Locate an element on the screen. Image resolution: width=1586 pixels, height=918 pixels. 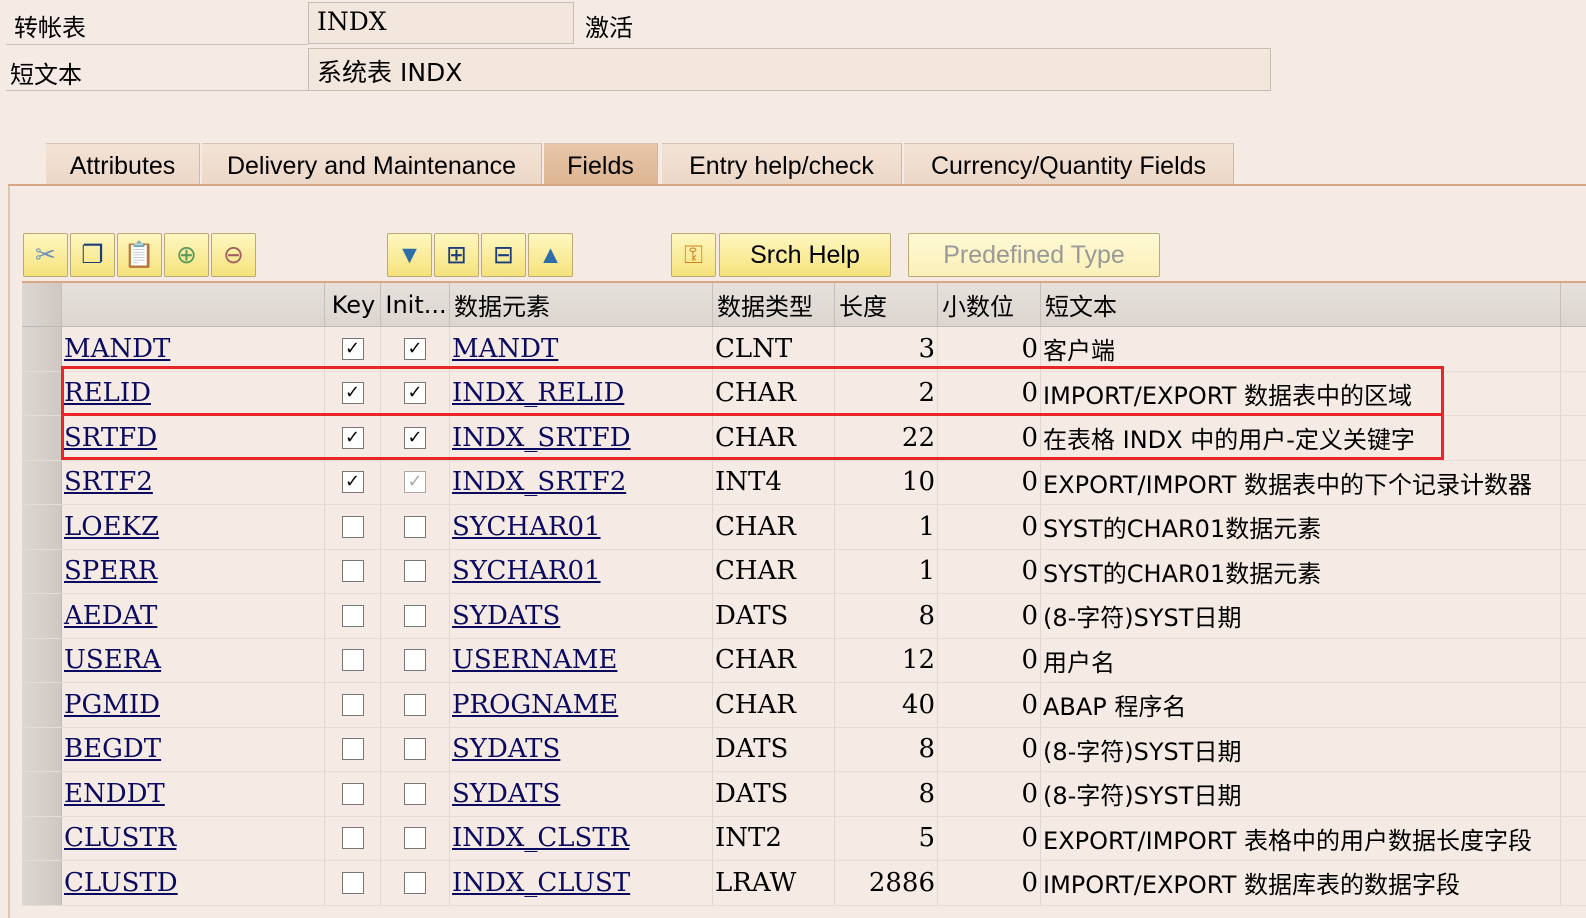
copy-button: ❐ is located at coordinates (92, 255).